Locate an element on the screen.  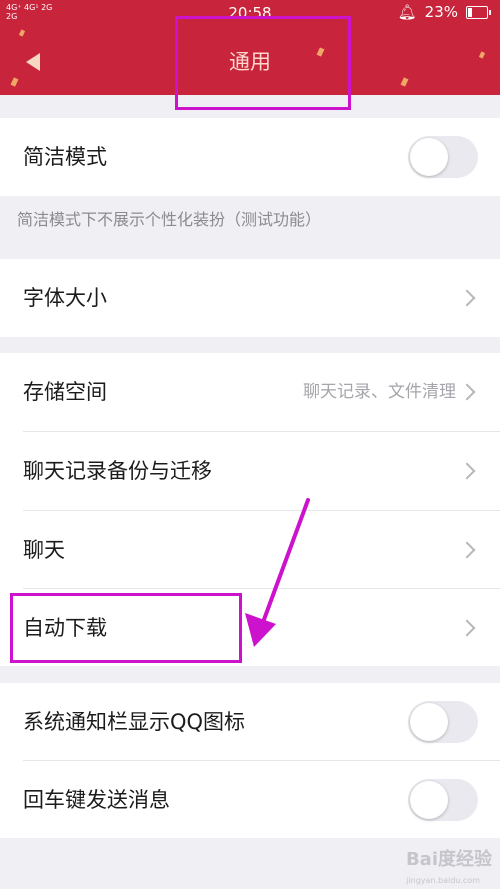
baidu-watermark: Bai度经验 is located at coordinates (448, 859).